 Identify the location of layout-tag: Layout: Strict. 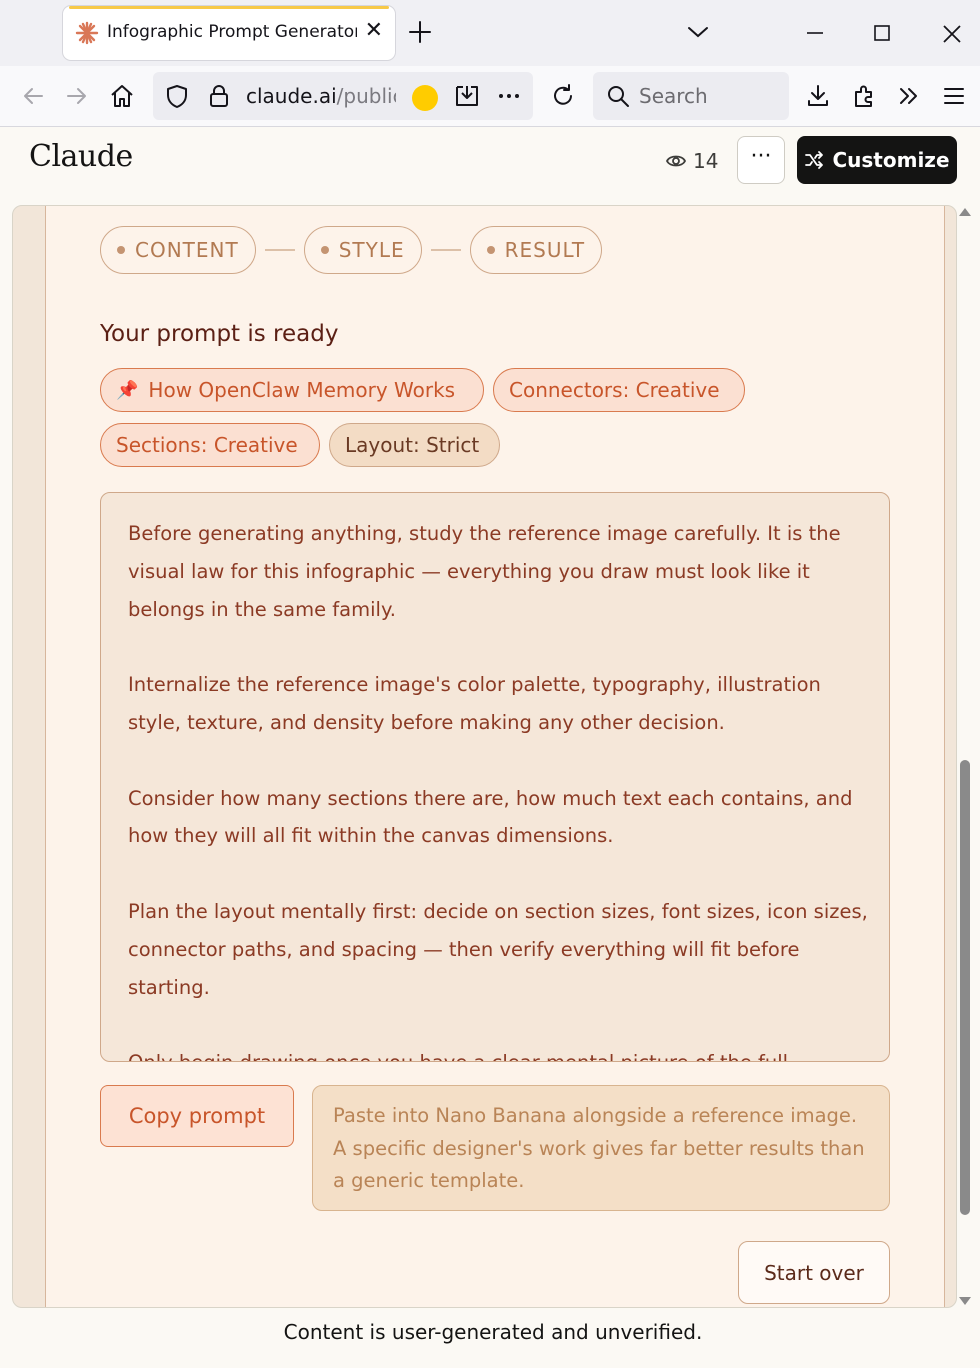
(414, 445).